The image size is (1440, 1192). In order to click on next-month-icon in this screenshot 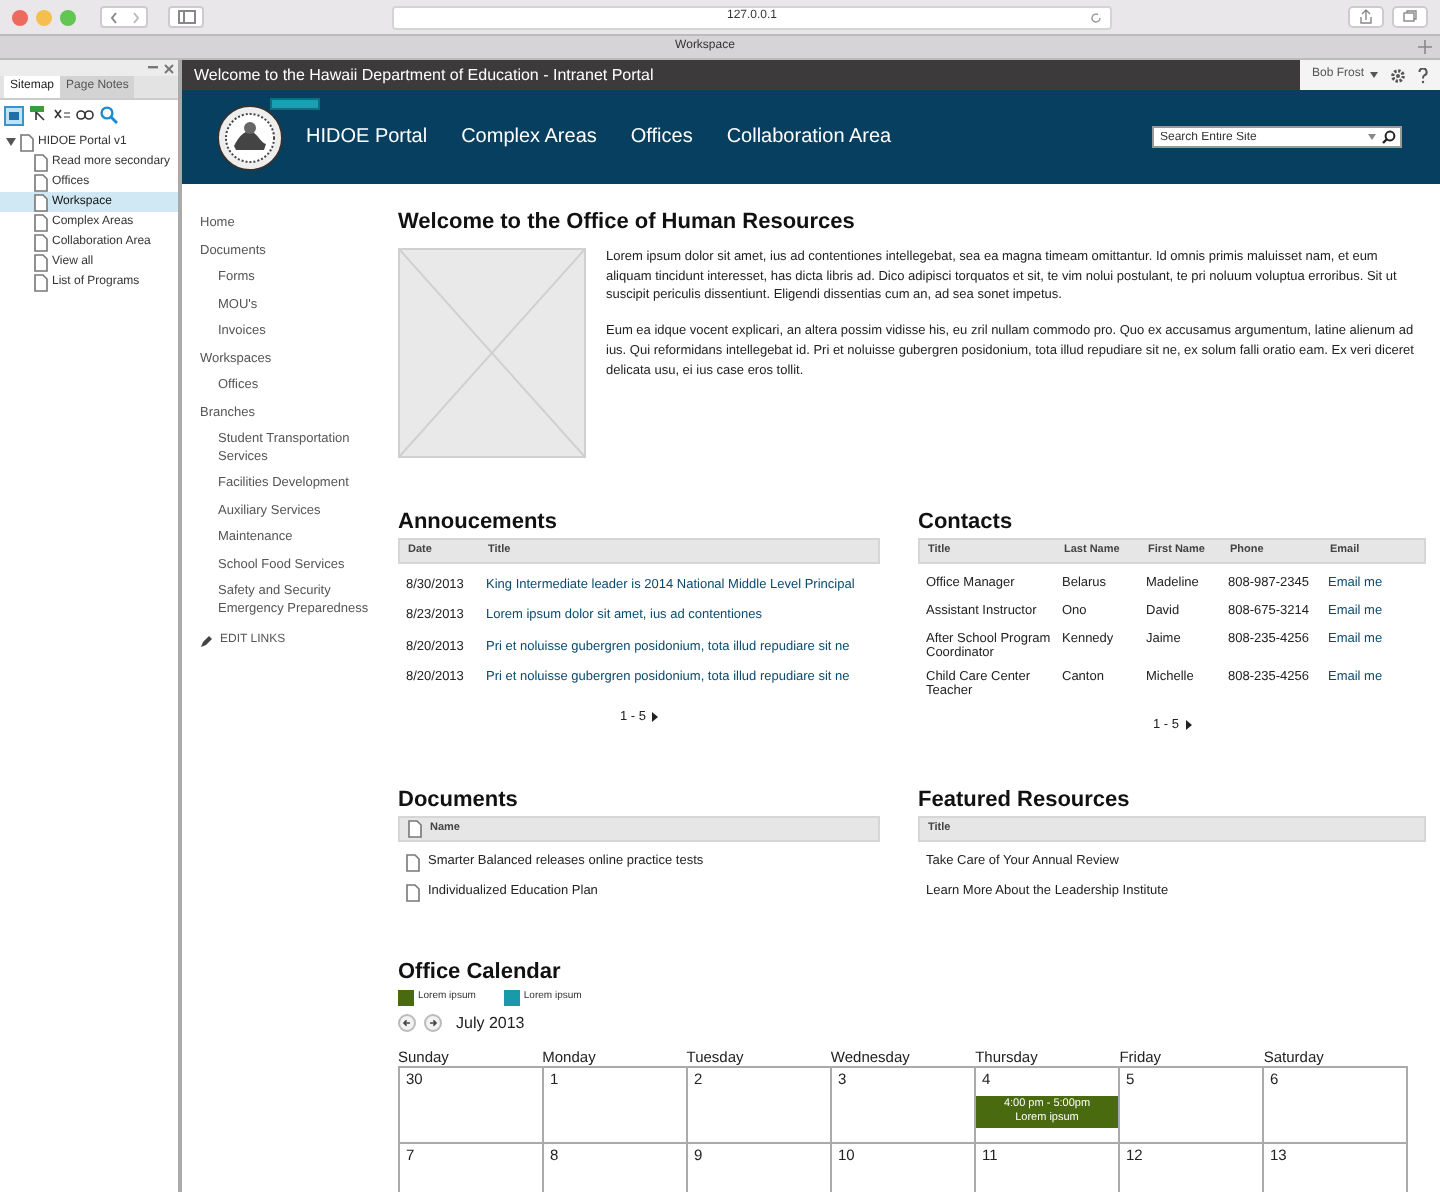, I will do `click(433, 1023)`.